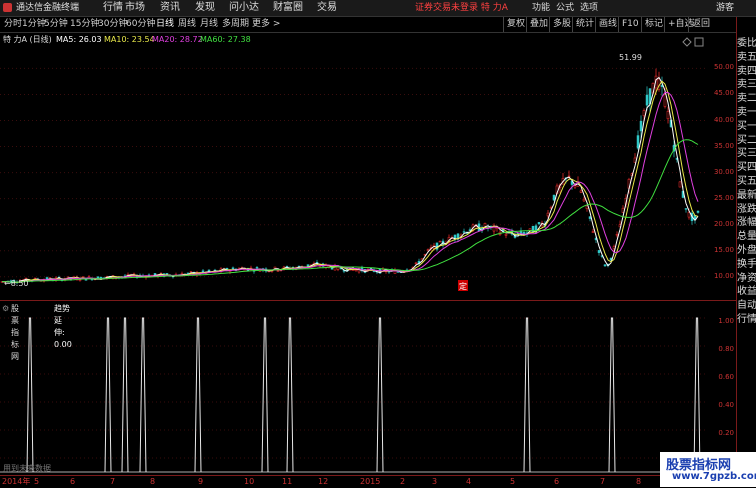 This screenshot has height=488, width=756. I want to click on side-panel-item: 净资, so click(746, 279).